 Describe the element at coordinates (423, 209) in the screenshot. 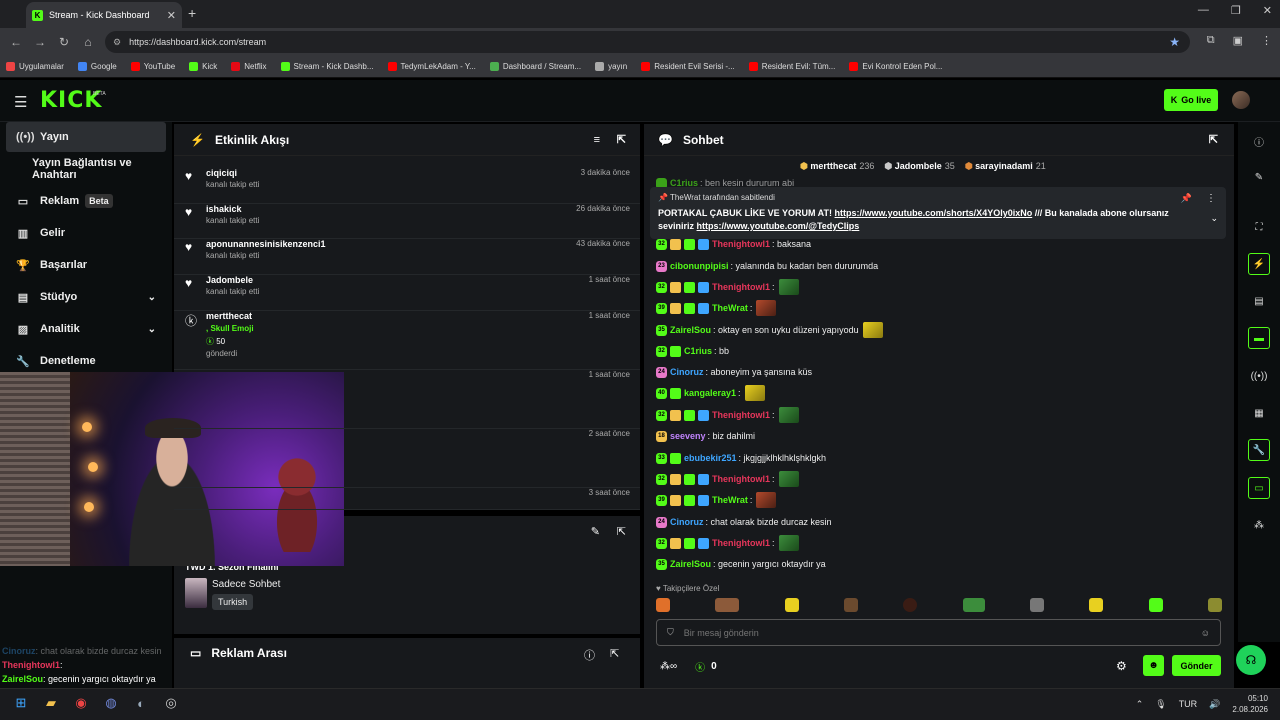

I see `activity-username: ishakick` at that location.